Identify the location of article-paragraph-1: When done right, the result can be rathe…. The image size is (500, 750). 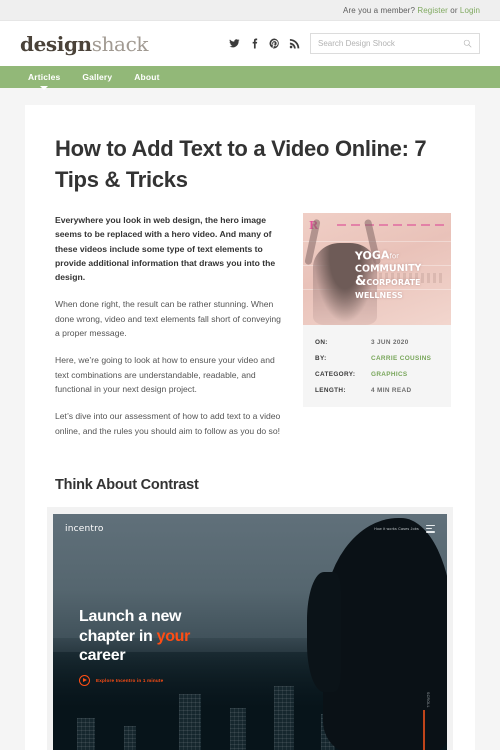
(168, 319).